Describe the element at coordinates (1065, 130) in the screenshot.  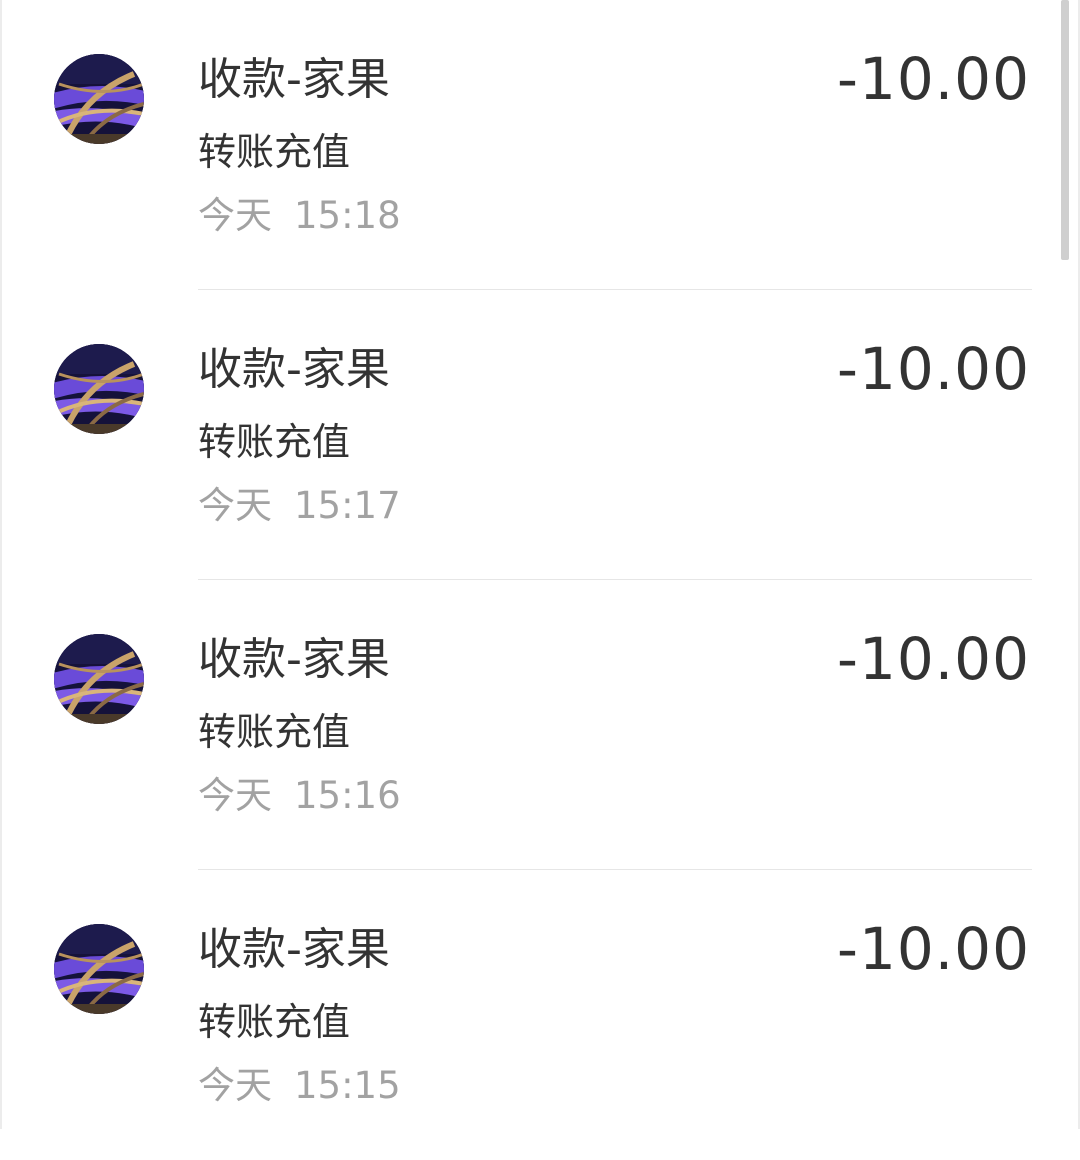
I see `scrollbar-thumb` at that location.